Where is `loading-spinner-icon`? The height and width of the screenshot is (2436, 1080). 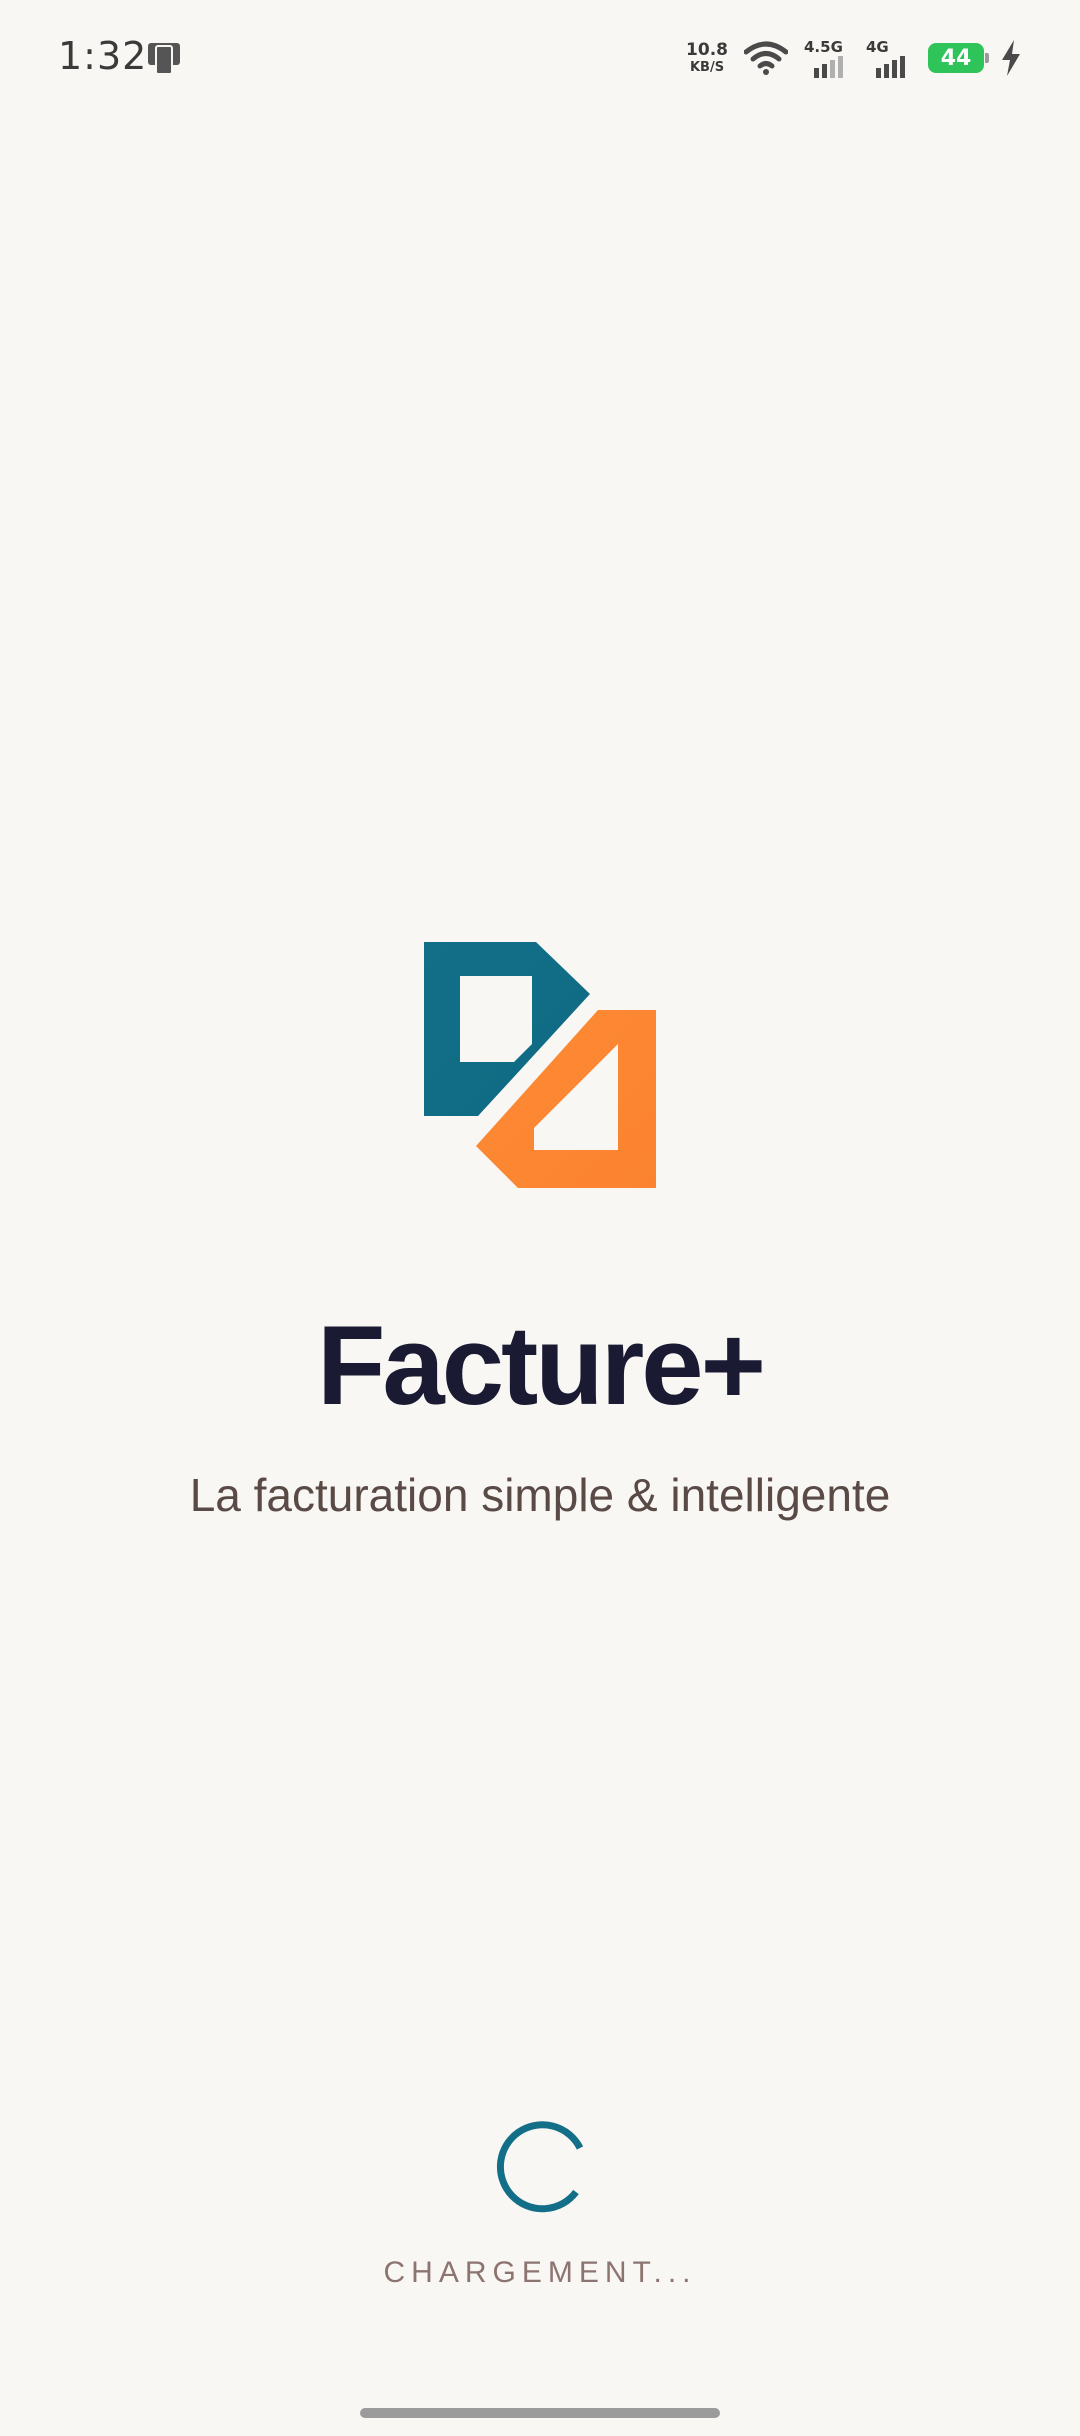
loading-spinner-icon is located at coordinates (540, 2167).